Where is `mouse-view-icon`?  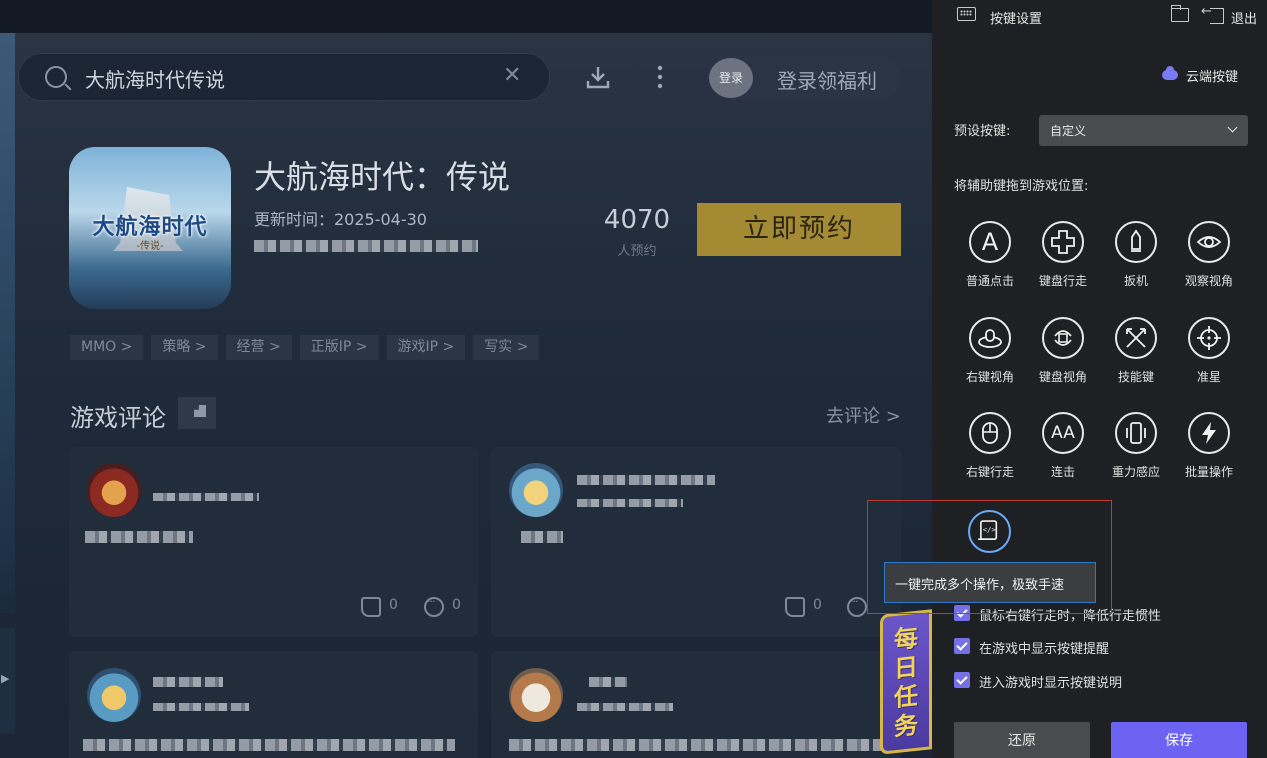
mouse-view-icon is located at coordinates (990, 338).